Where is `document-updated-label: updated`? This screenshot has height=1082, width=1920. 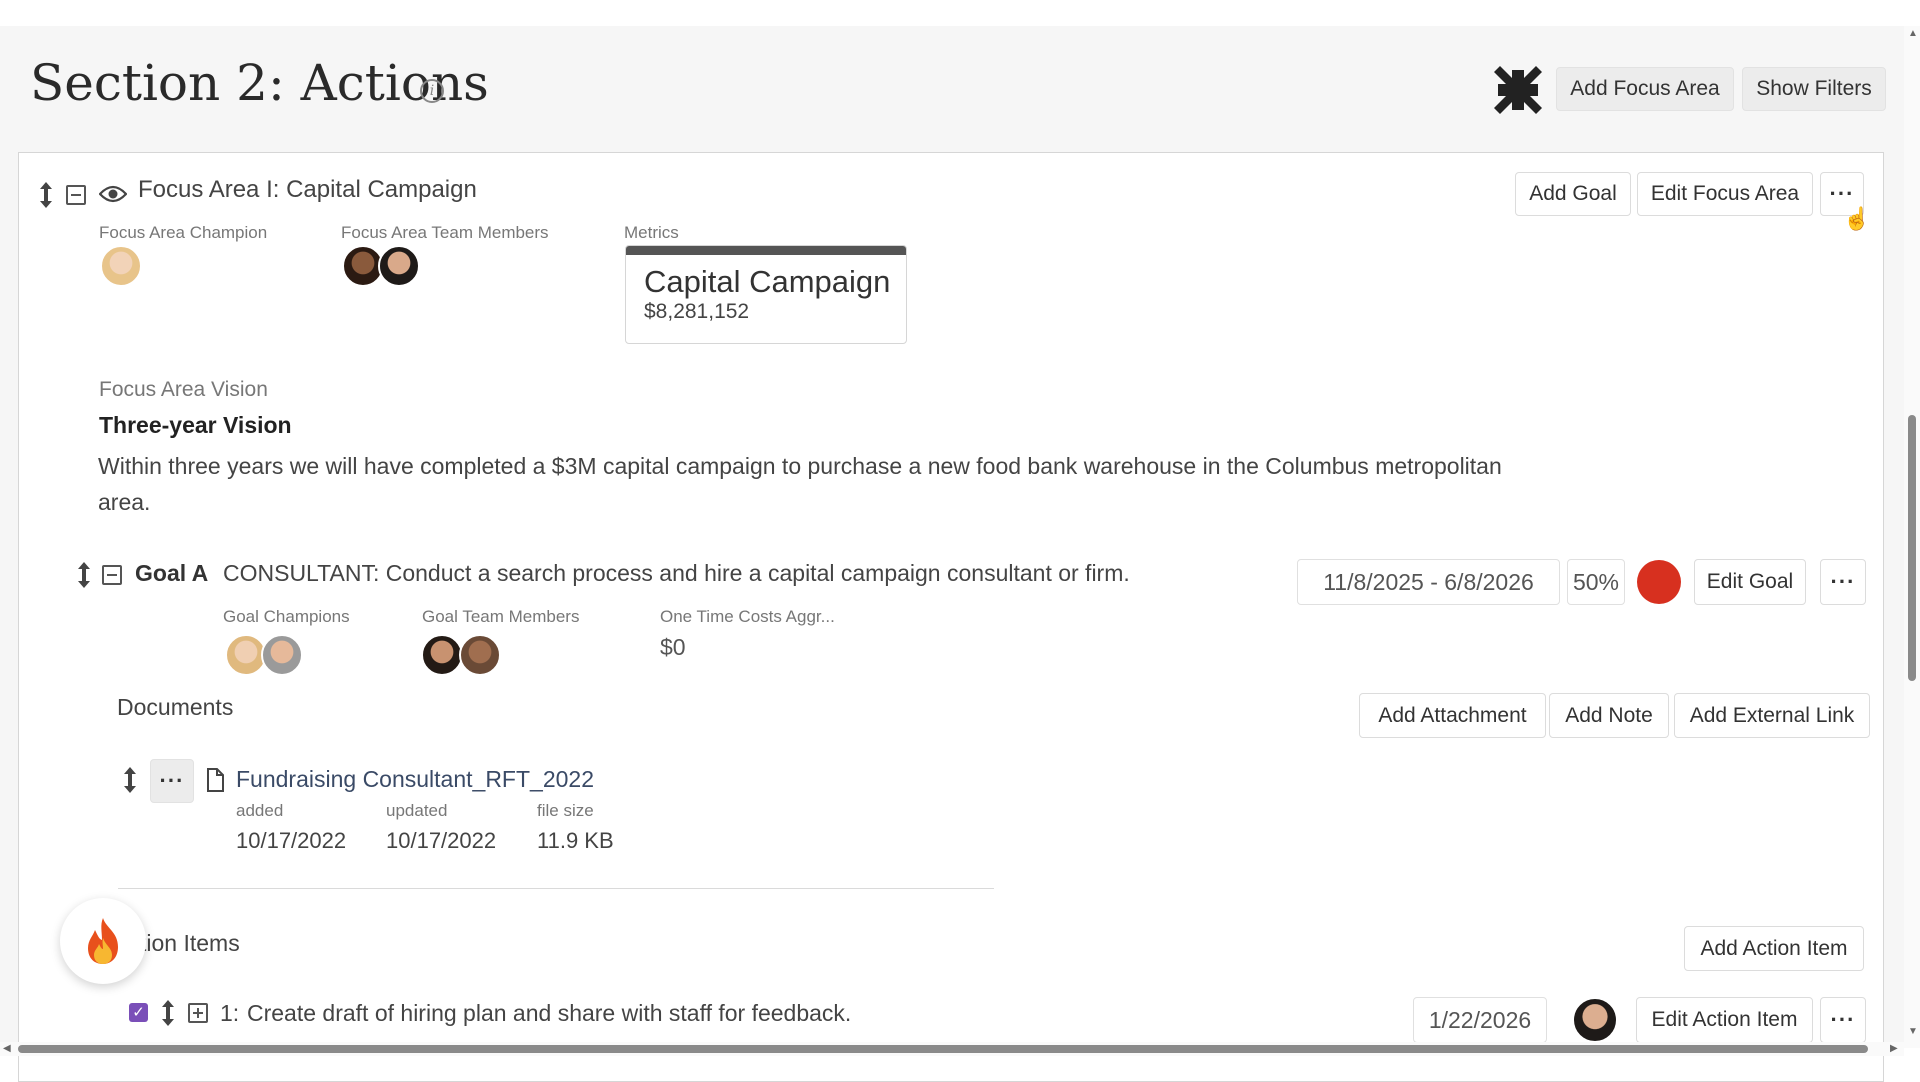
document-updated-label: updated is located at coordinates (417, 810).